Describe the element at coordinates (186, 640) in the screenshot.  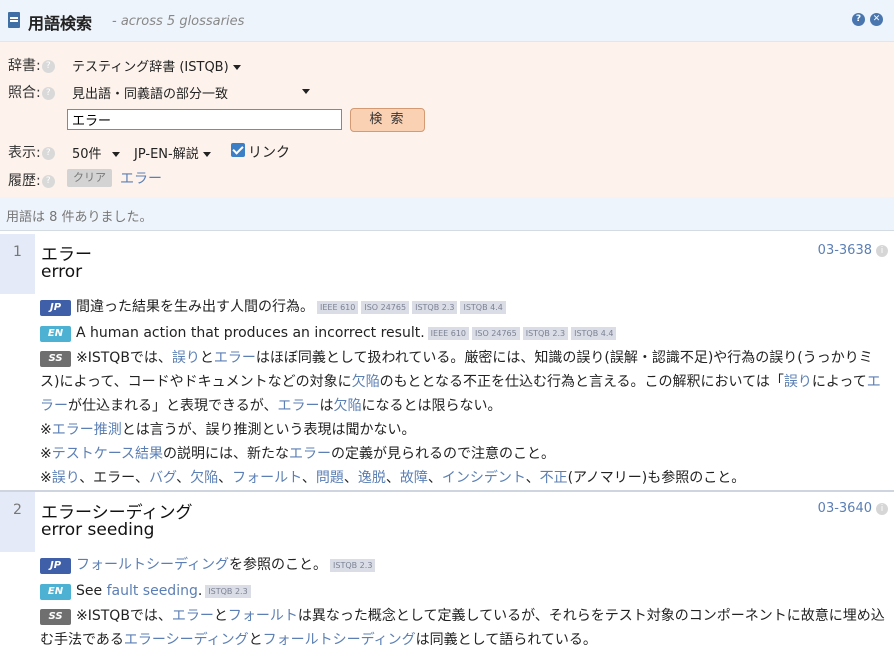
I see `term-link: エラーシーディング` at that location.